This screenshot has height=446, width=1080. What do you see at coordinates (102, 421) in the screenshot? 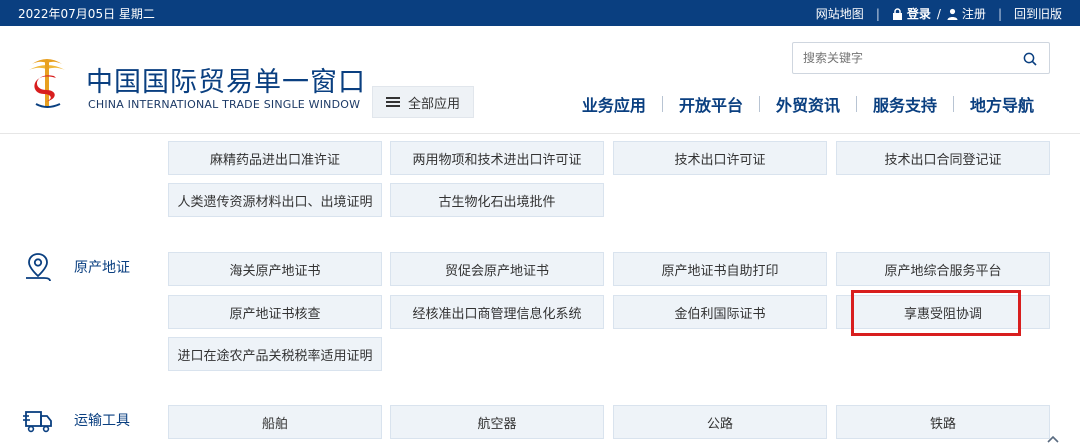
I see `category-transport-label: 运输工具` at bounding box center [102, 421].